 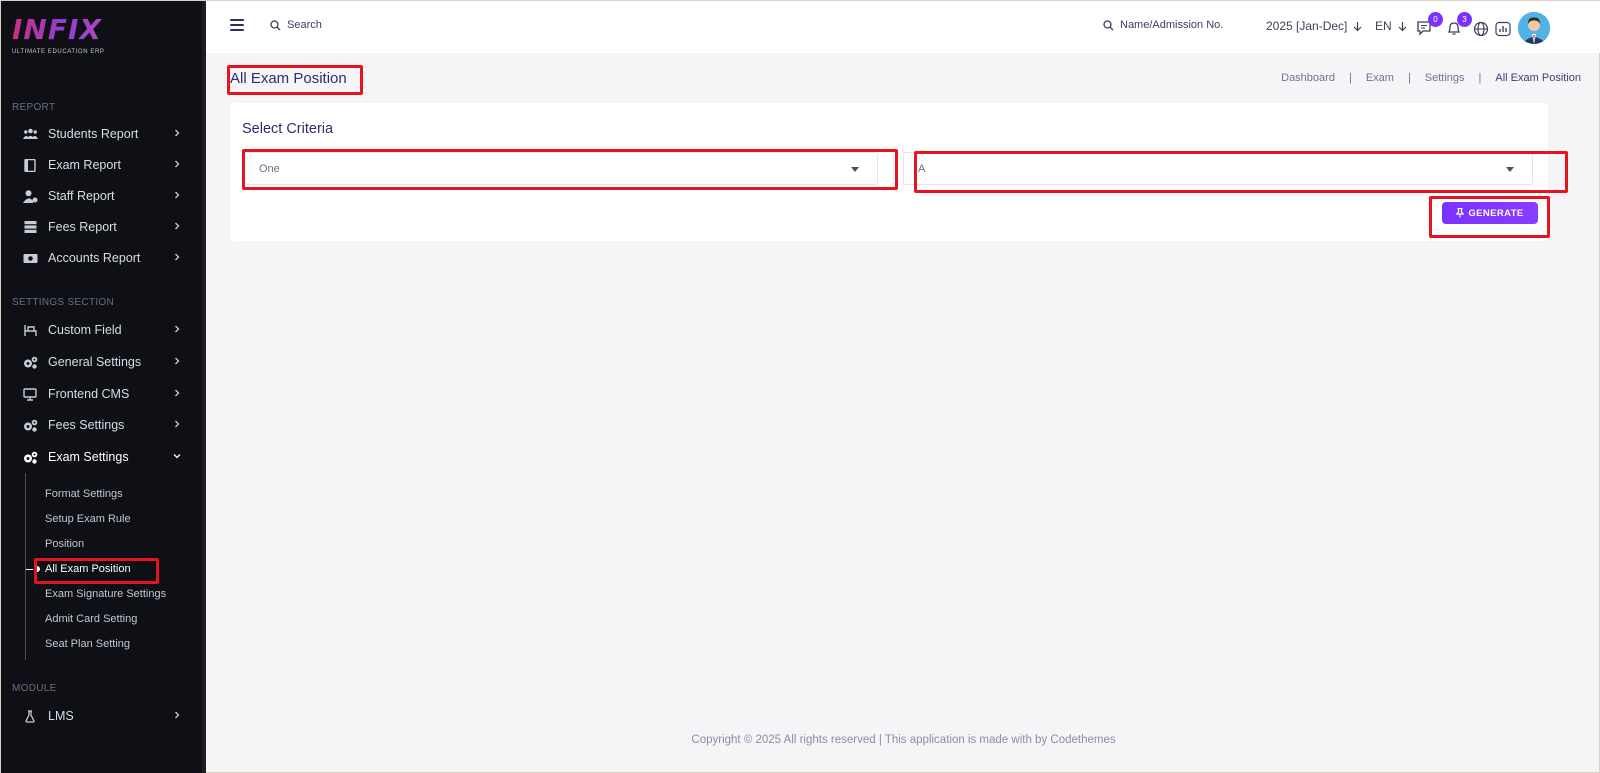 I want to click on sidebar-item-label: Fees Settings, so click(x=86, y=425).